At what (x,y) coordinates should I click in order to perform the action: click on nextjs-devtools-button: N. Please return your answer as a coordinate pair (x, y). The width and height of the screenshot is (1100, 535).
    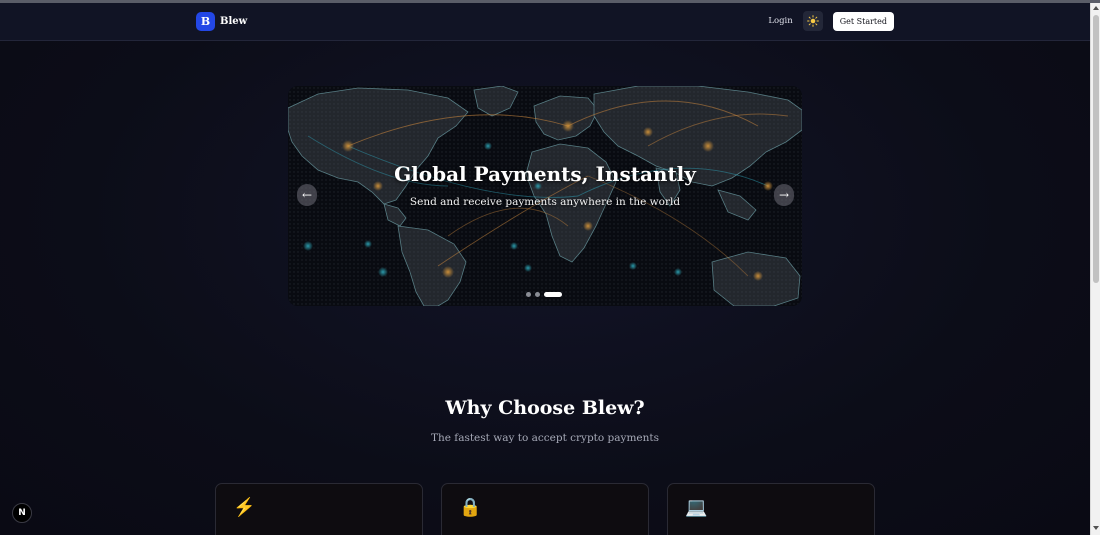
    Looking at the image, I should click on (22, 513).